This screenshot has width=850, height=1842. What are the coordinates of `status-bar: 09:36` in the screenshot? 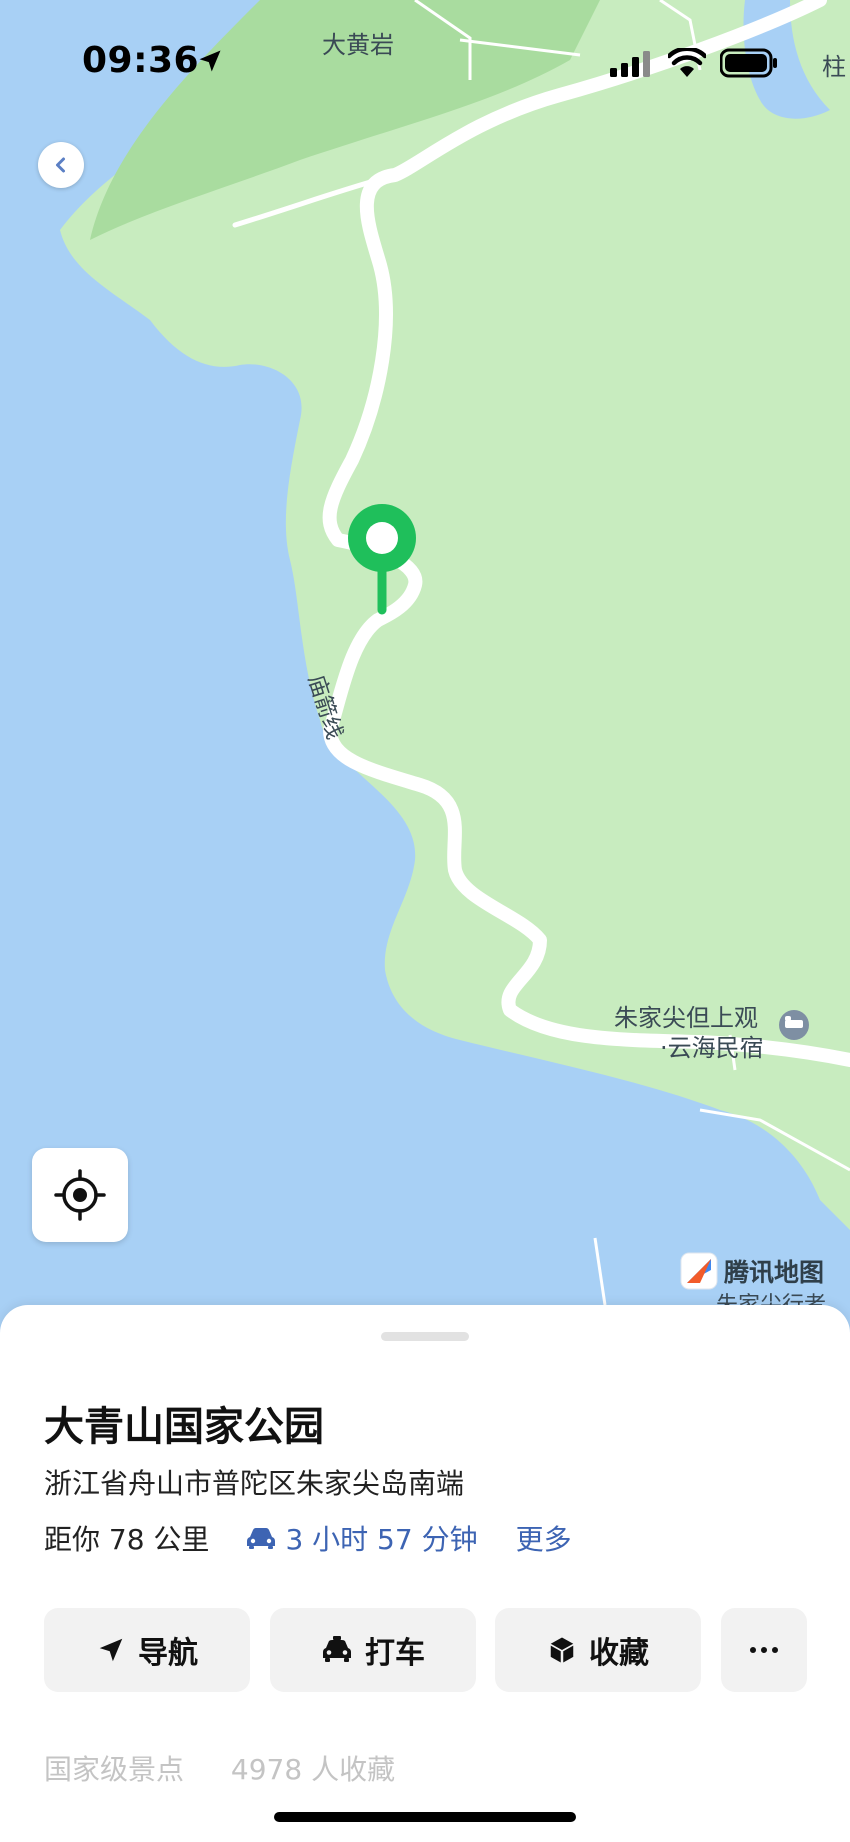 It's located at (425, 60).